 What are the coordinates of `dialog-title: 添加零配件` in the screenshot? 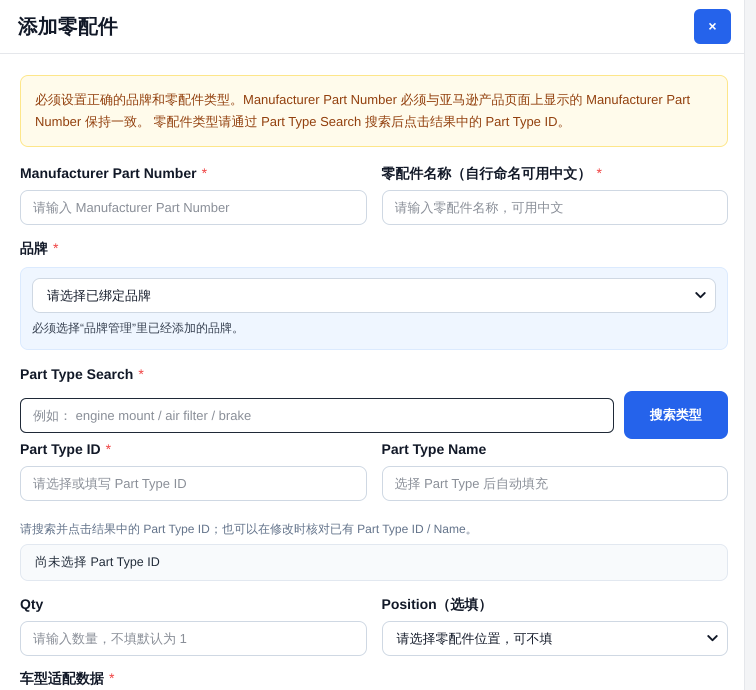 It's located at (68, 27).